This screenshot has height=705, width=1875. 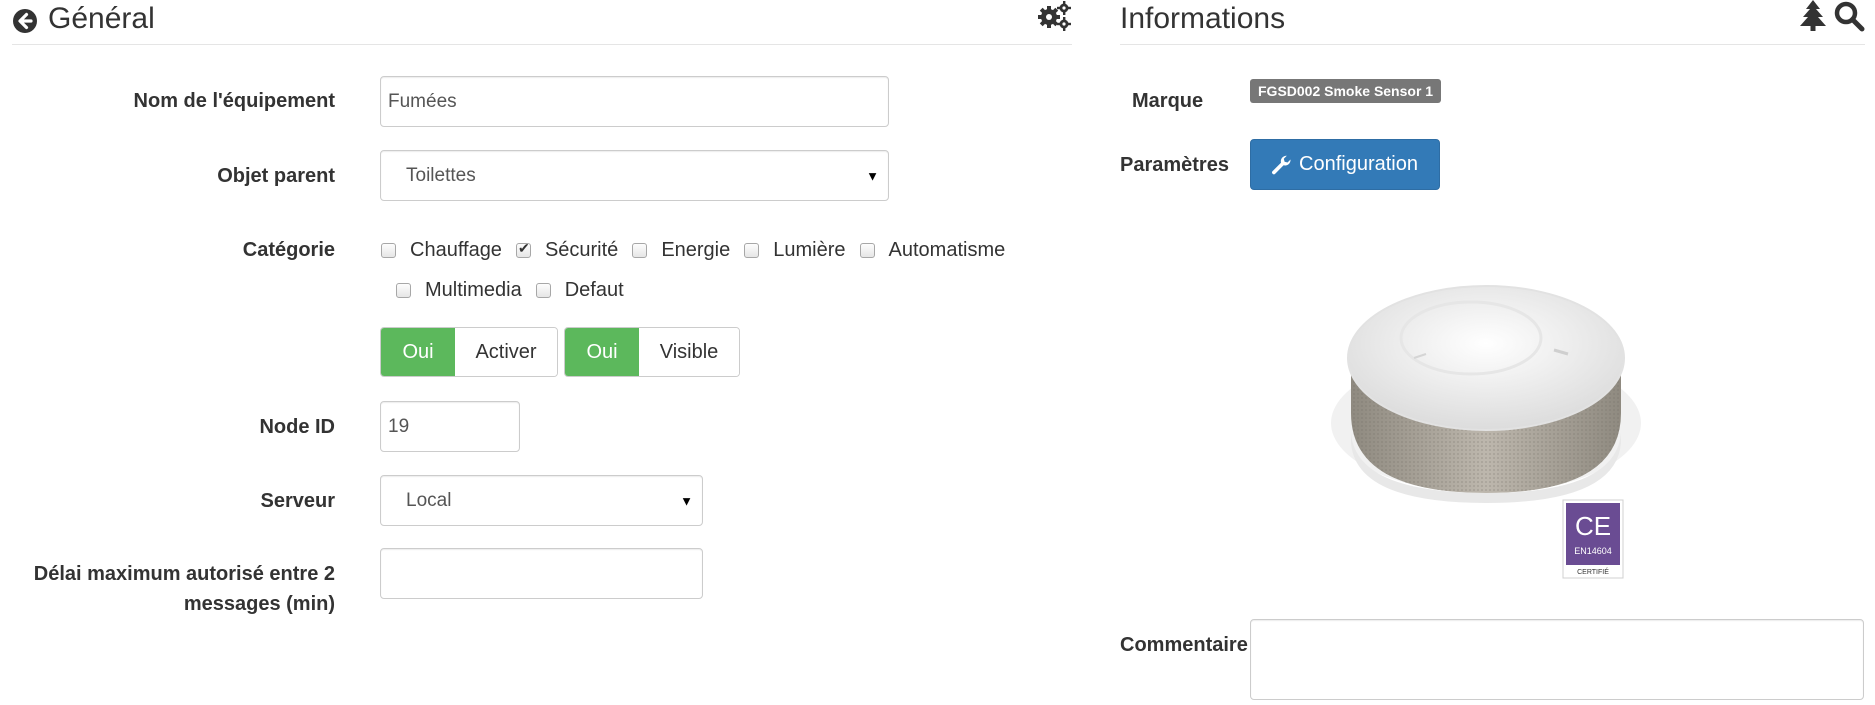 What do you see at coordinates (581, 249) in the screenshot?
I see `category-label-securite: Sécurité` at bounding box center [581, 249].